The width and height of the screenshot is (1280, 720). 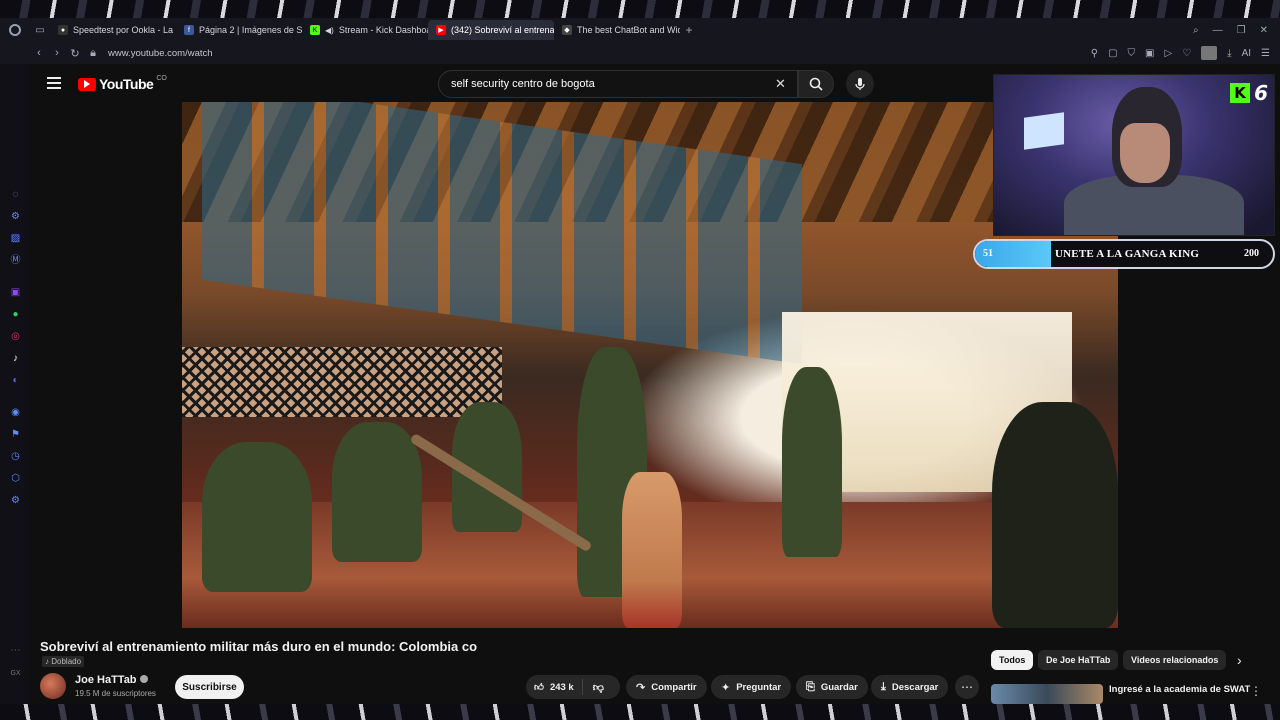 I want to click on opera-logo-icon, so click(x=15, y=30).